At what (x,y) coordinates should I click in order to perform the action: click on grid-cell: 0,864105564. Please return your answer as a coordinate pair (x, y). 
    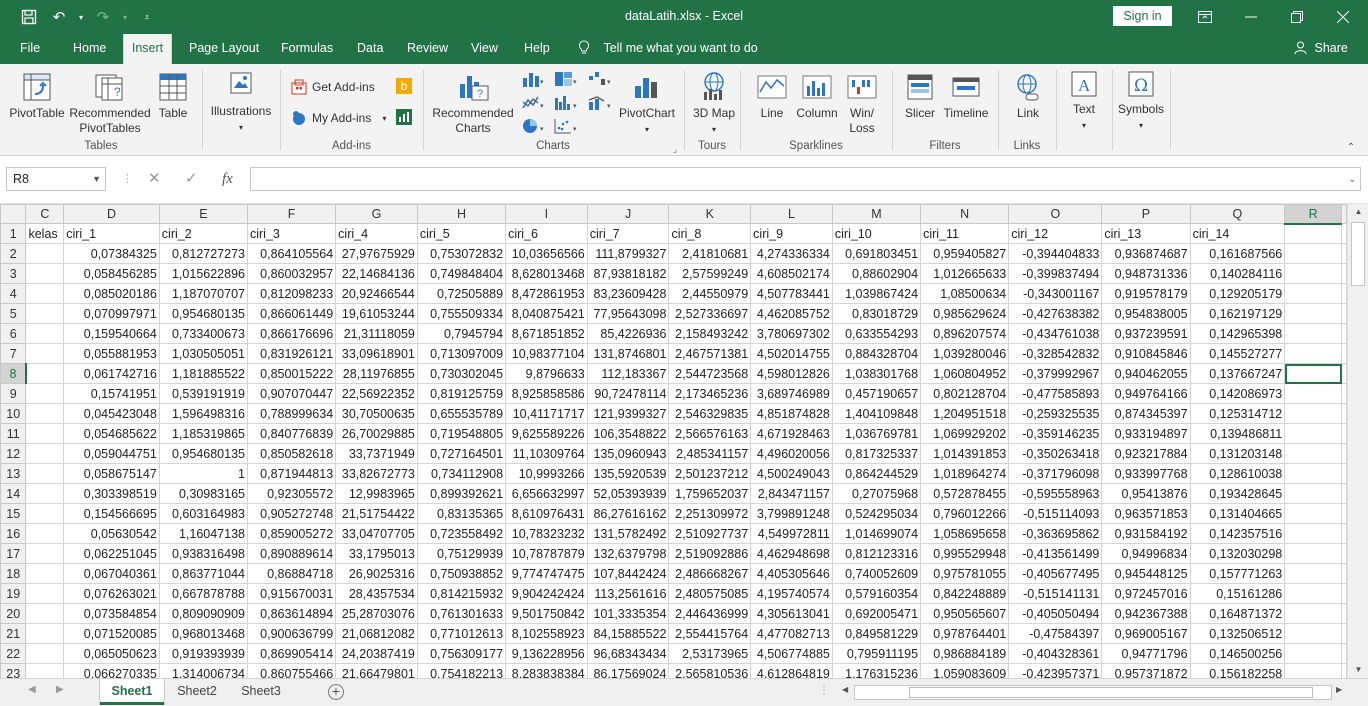
    Looking at the image, I should click on (291, 253).